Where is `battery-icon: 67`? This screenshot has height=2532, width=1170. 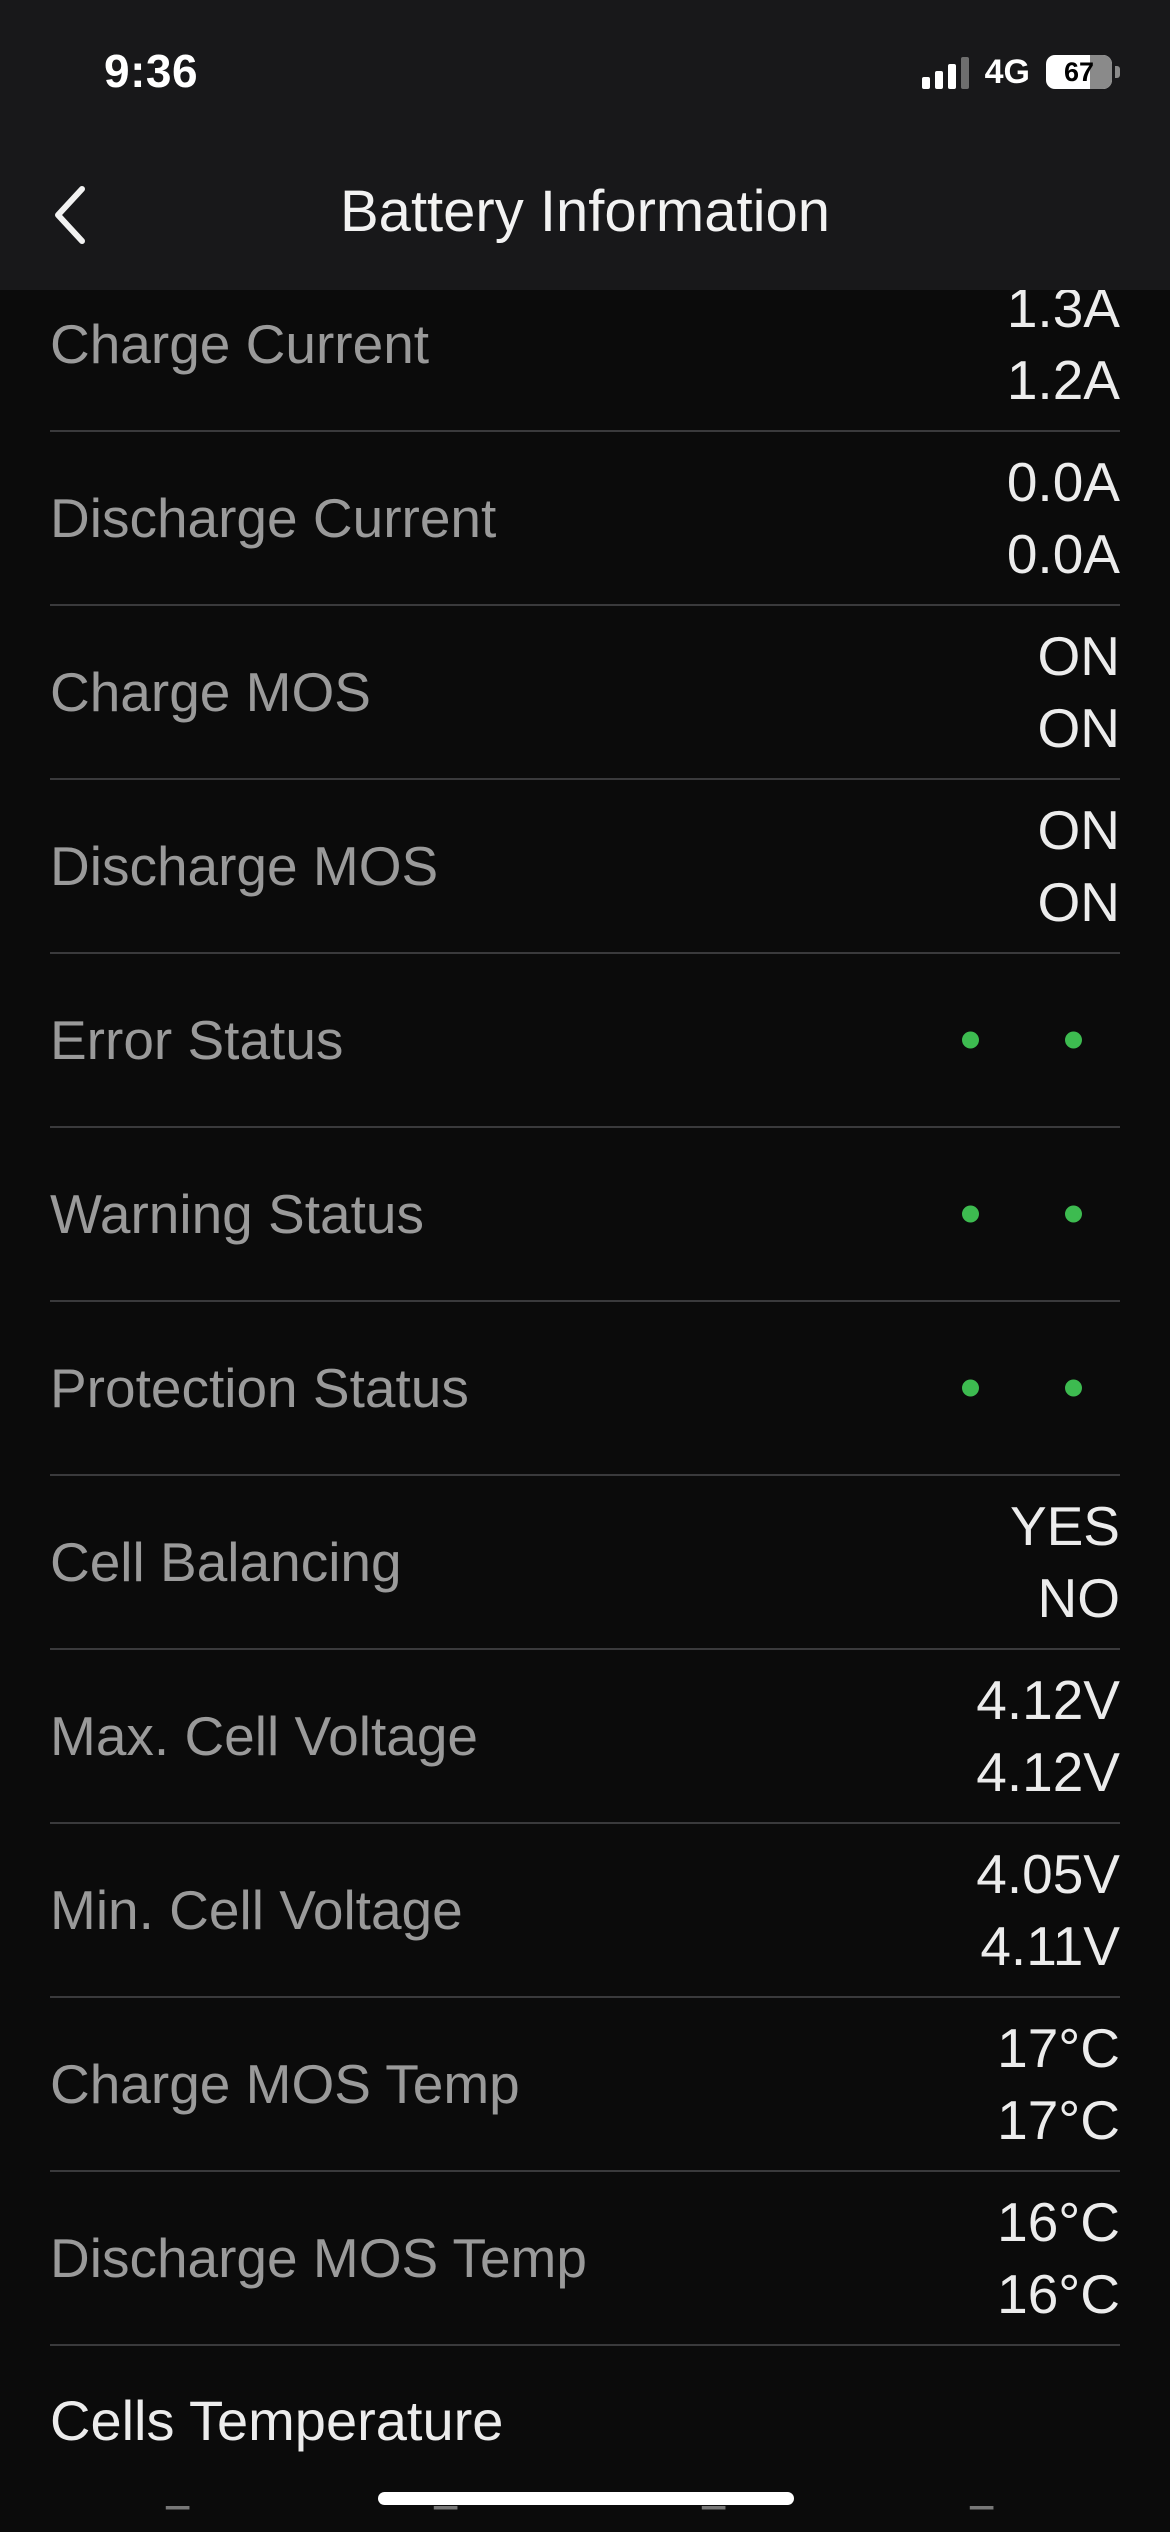
battery-icon: 67 is located at coordinates (1079, 72).